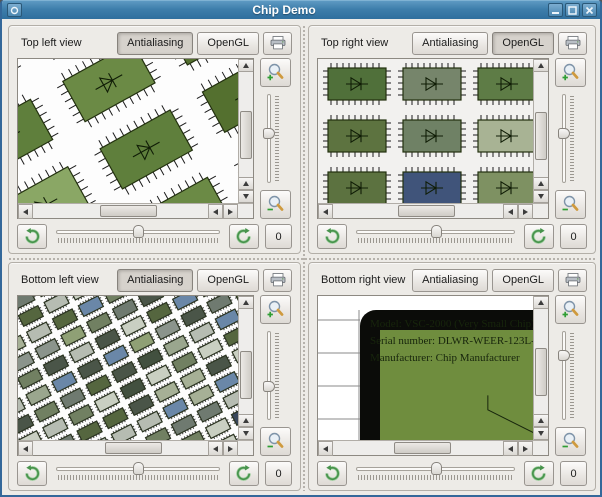  I want to click on minimize-button, so click(555, 10).